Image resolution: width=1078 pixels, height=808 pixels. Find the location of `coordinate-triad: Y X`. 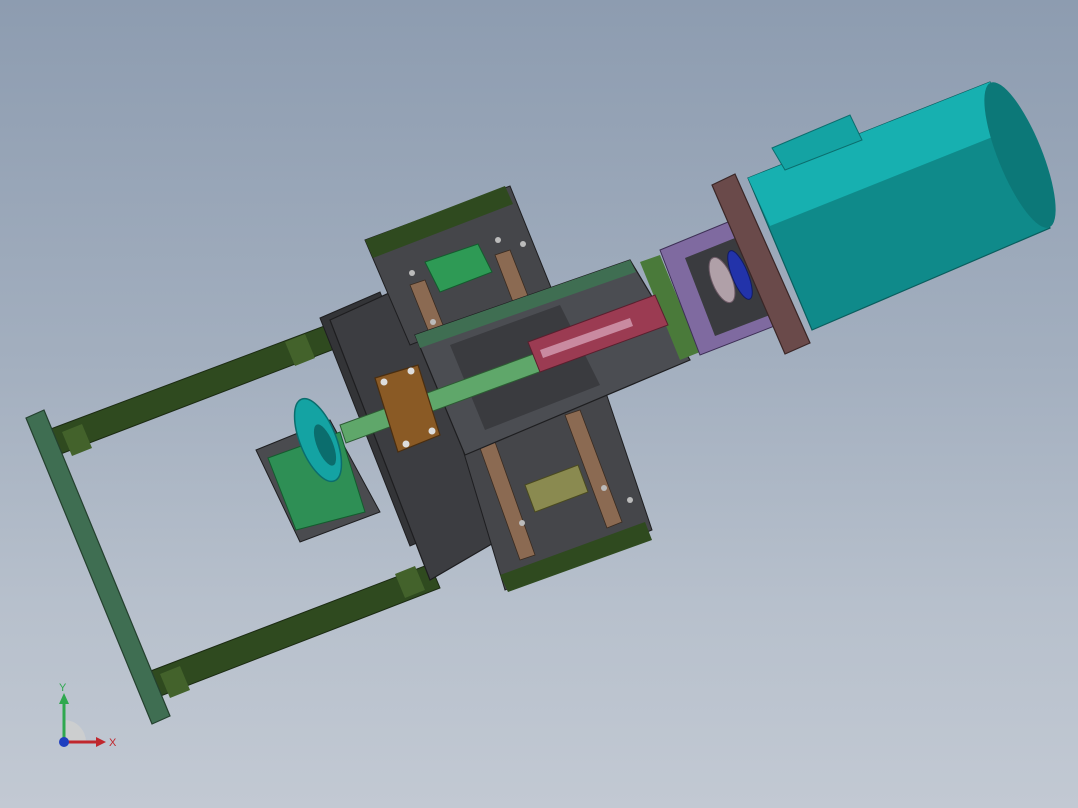

coordinate-triad: Y X is located at coordinates (88, 715).